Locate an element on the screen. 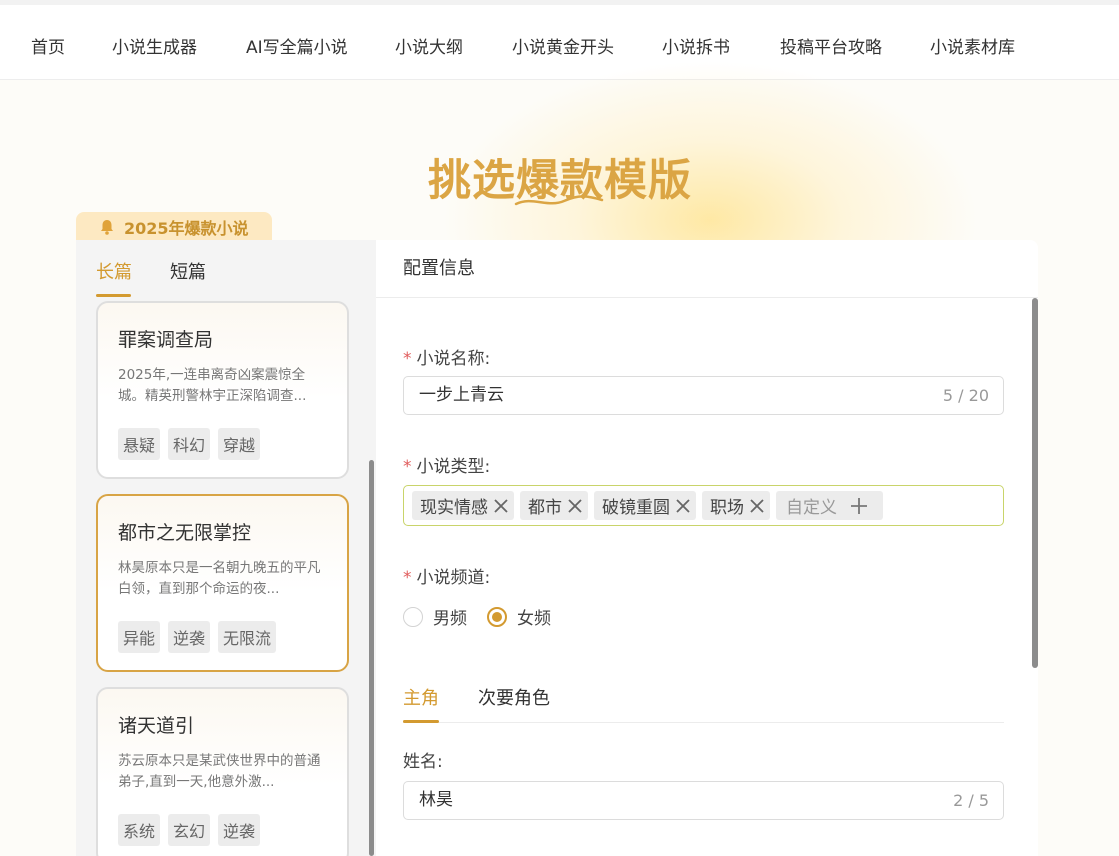  character-name-value: 林昊 is located at coordinates (436, 800).